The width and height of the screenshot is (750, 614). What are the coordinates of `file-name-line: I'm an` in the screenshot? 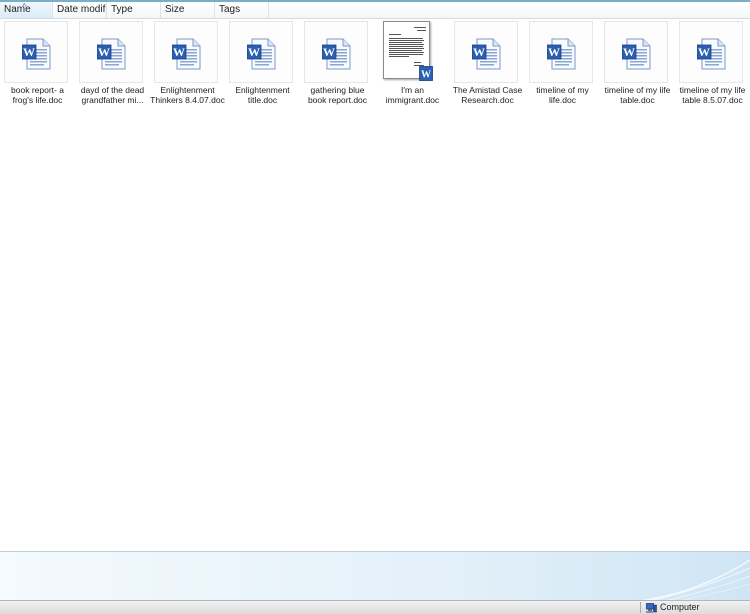 It's located at (412, 90).